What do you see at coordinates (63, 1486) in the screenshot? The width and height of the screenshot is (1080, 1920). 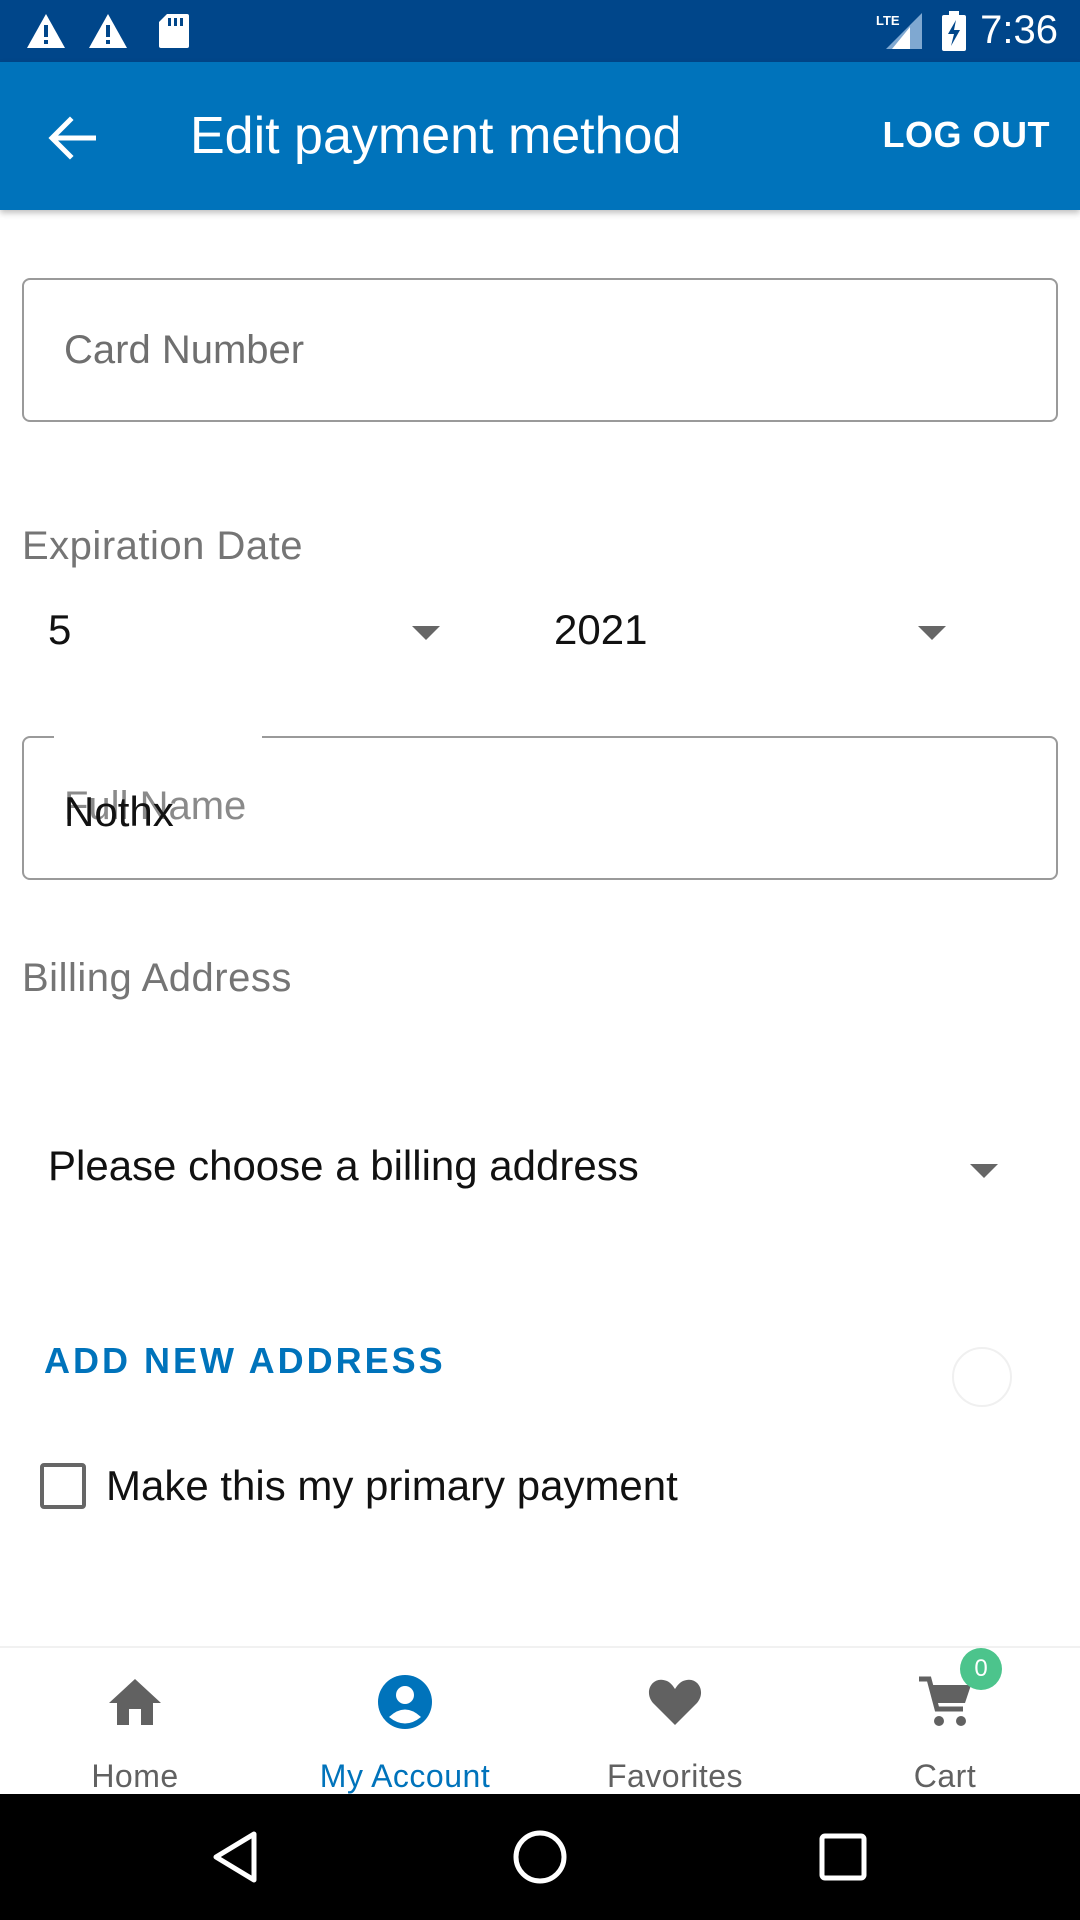 I see `primary-payment-checkbox` at bounding box center [63, 1486].